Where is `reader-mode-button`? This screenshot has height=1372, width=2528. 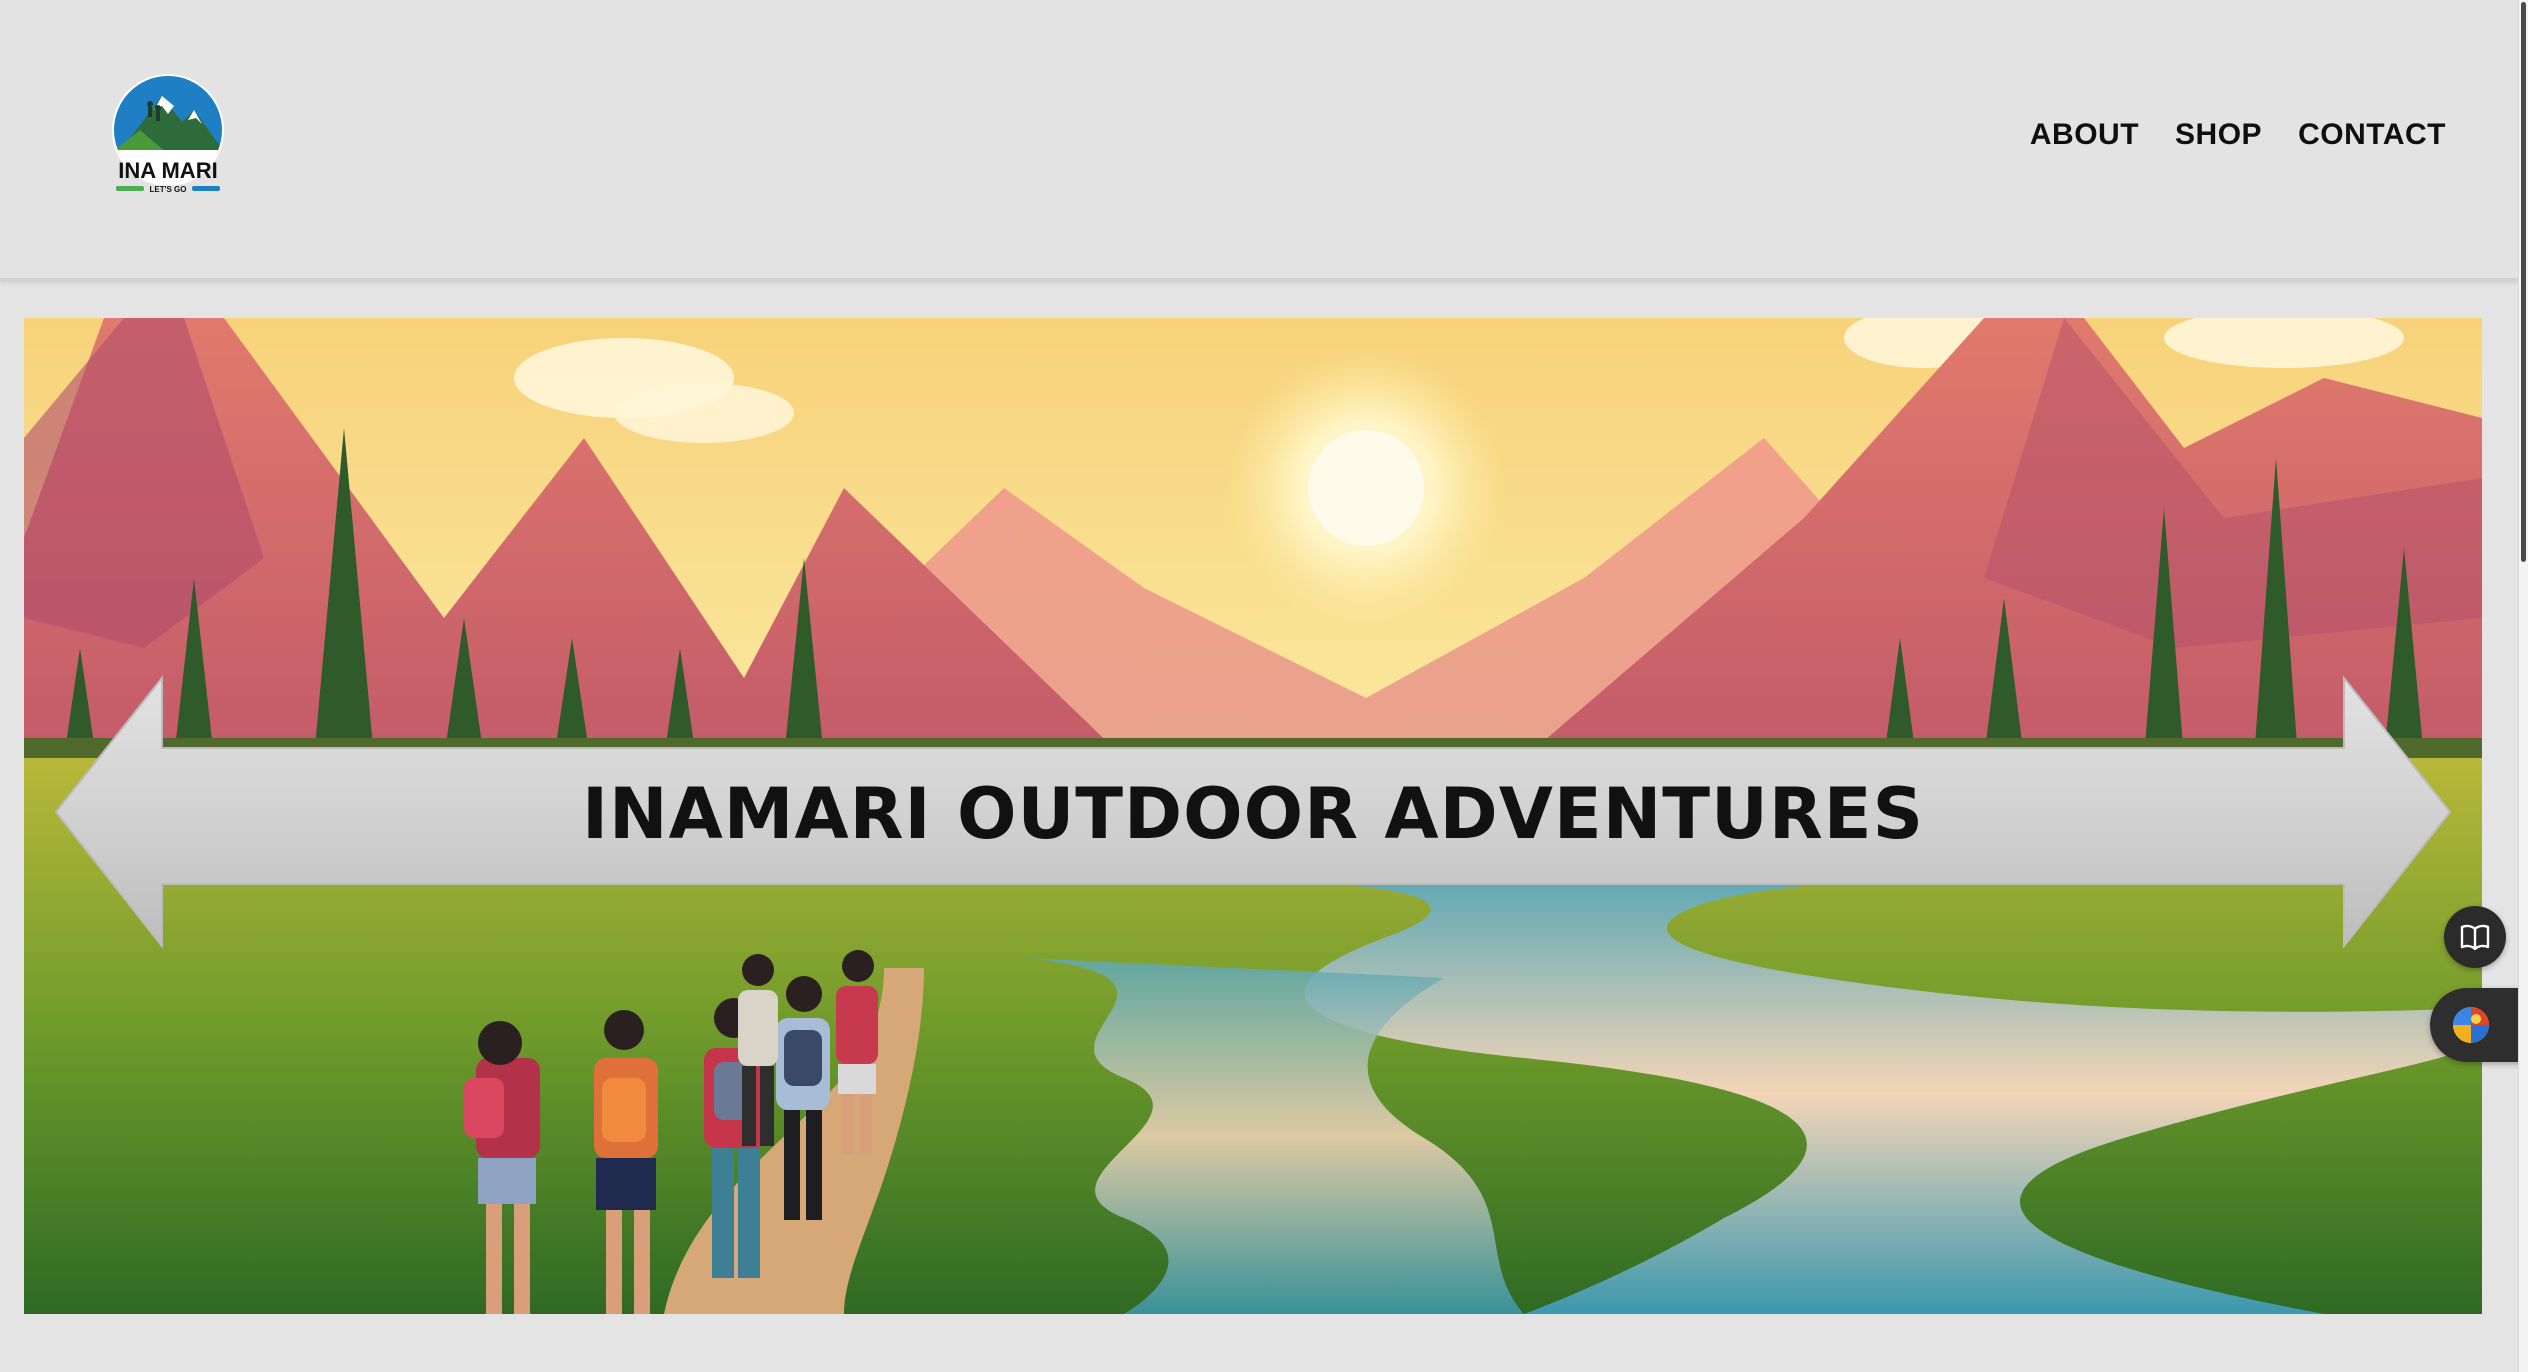 reader-mode-button is located at coordinates (2475, 937).